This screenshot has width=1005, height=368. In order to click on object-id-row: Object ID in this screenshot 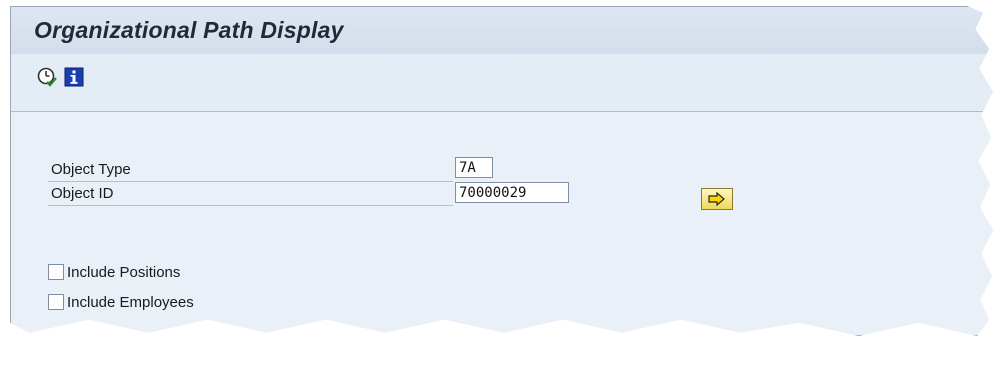, I will do `click(250, 194)`.